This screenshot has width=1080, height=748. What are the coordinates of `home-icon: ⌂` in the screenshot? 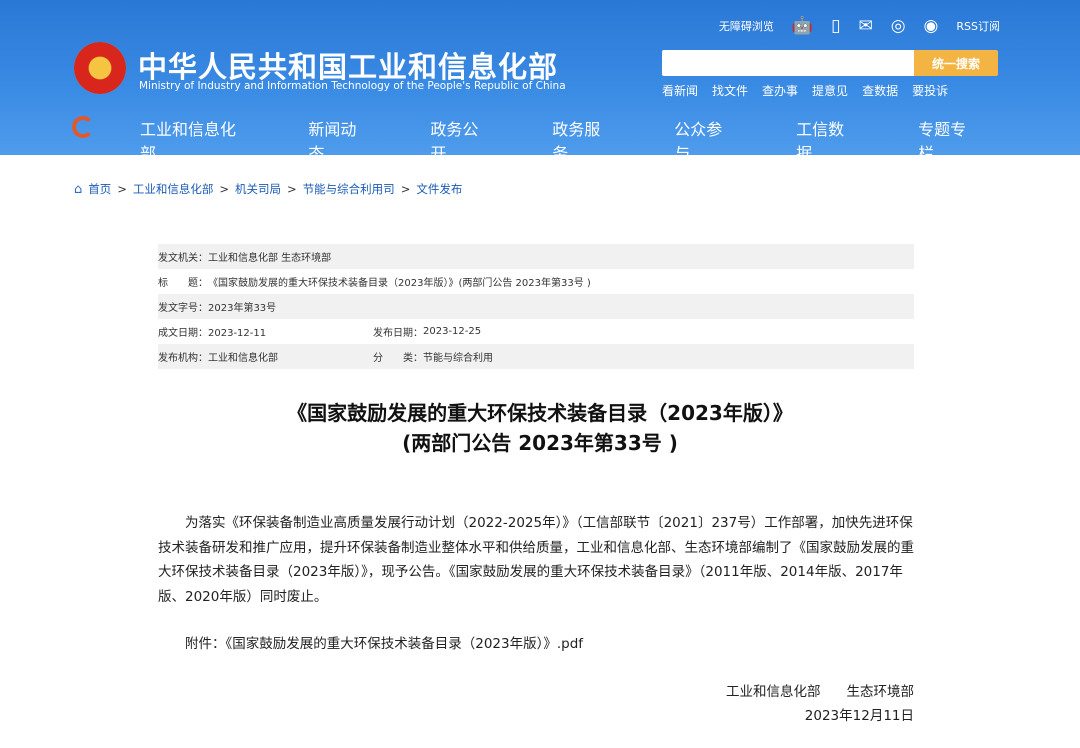 It's located at (78, 189).